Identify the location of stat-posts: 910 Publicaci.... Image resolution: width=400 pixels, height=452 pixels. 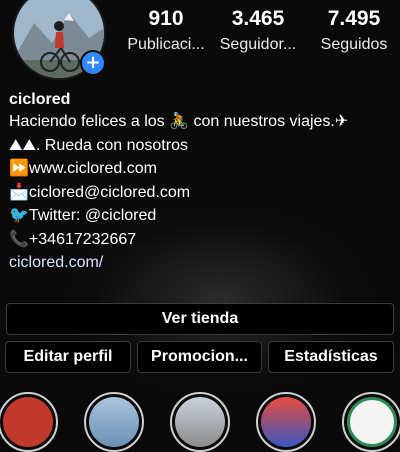
(166, 30).